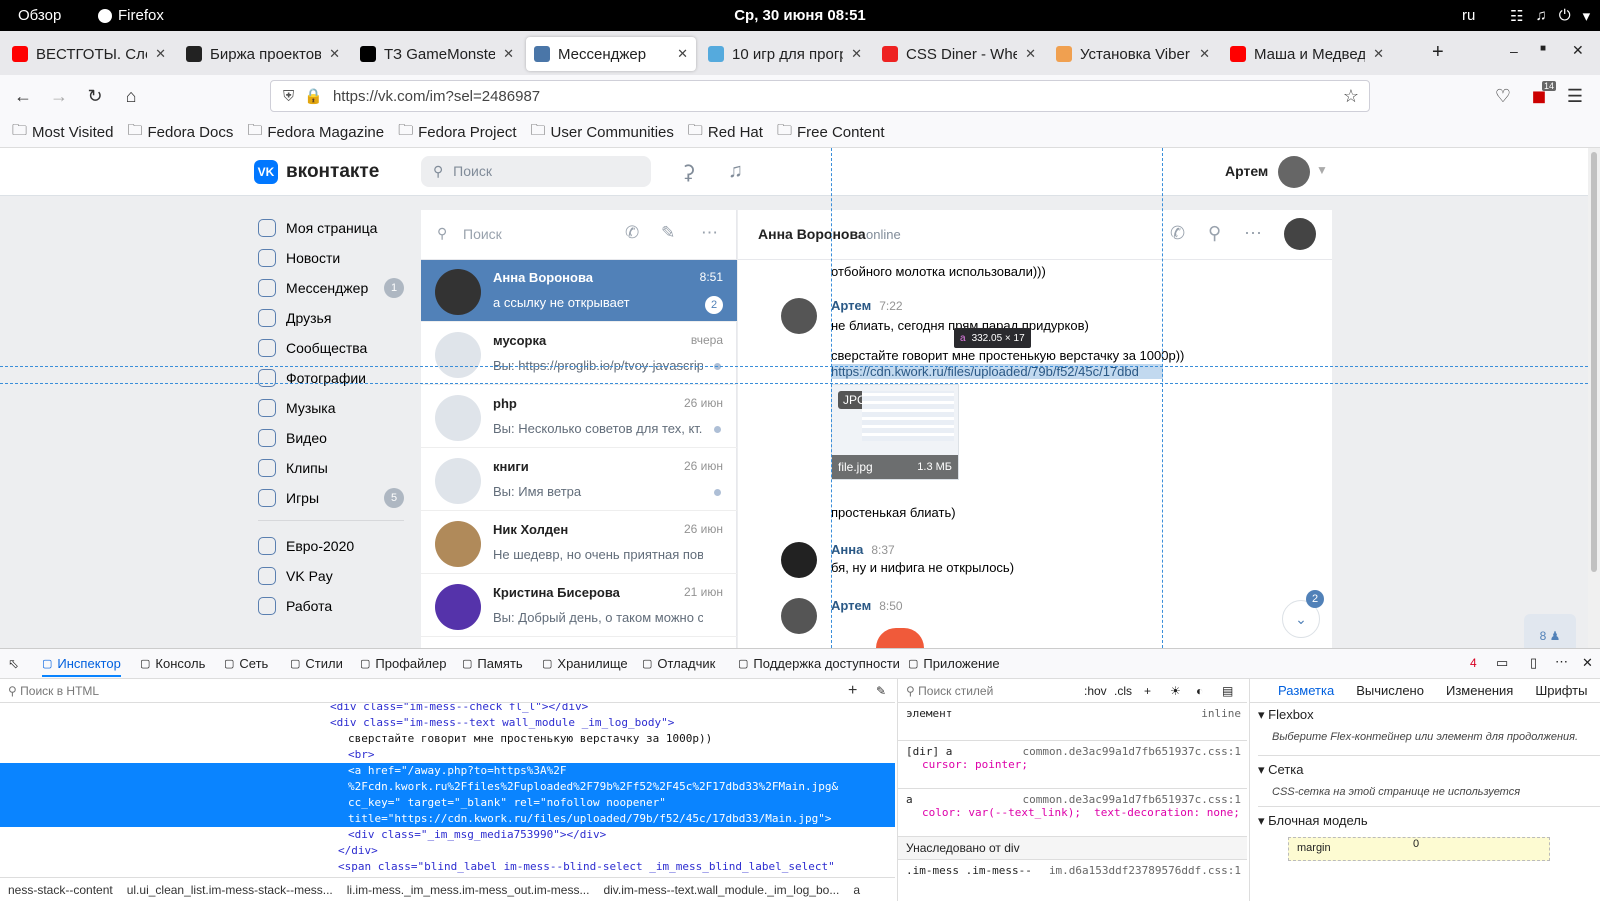 This screenshot has width=1600, height=901. I want to click on browser-tab: Биржа проектов - Kwork ✕, so click(263, 54).